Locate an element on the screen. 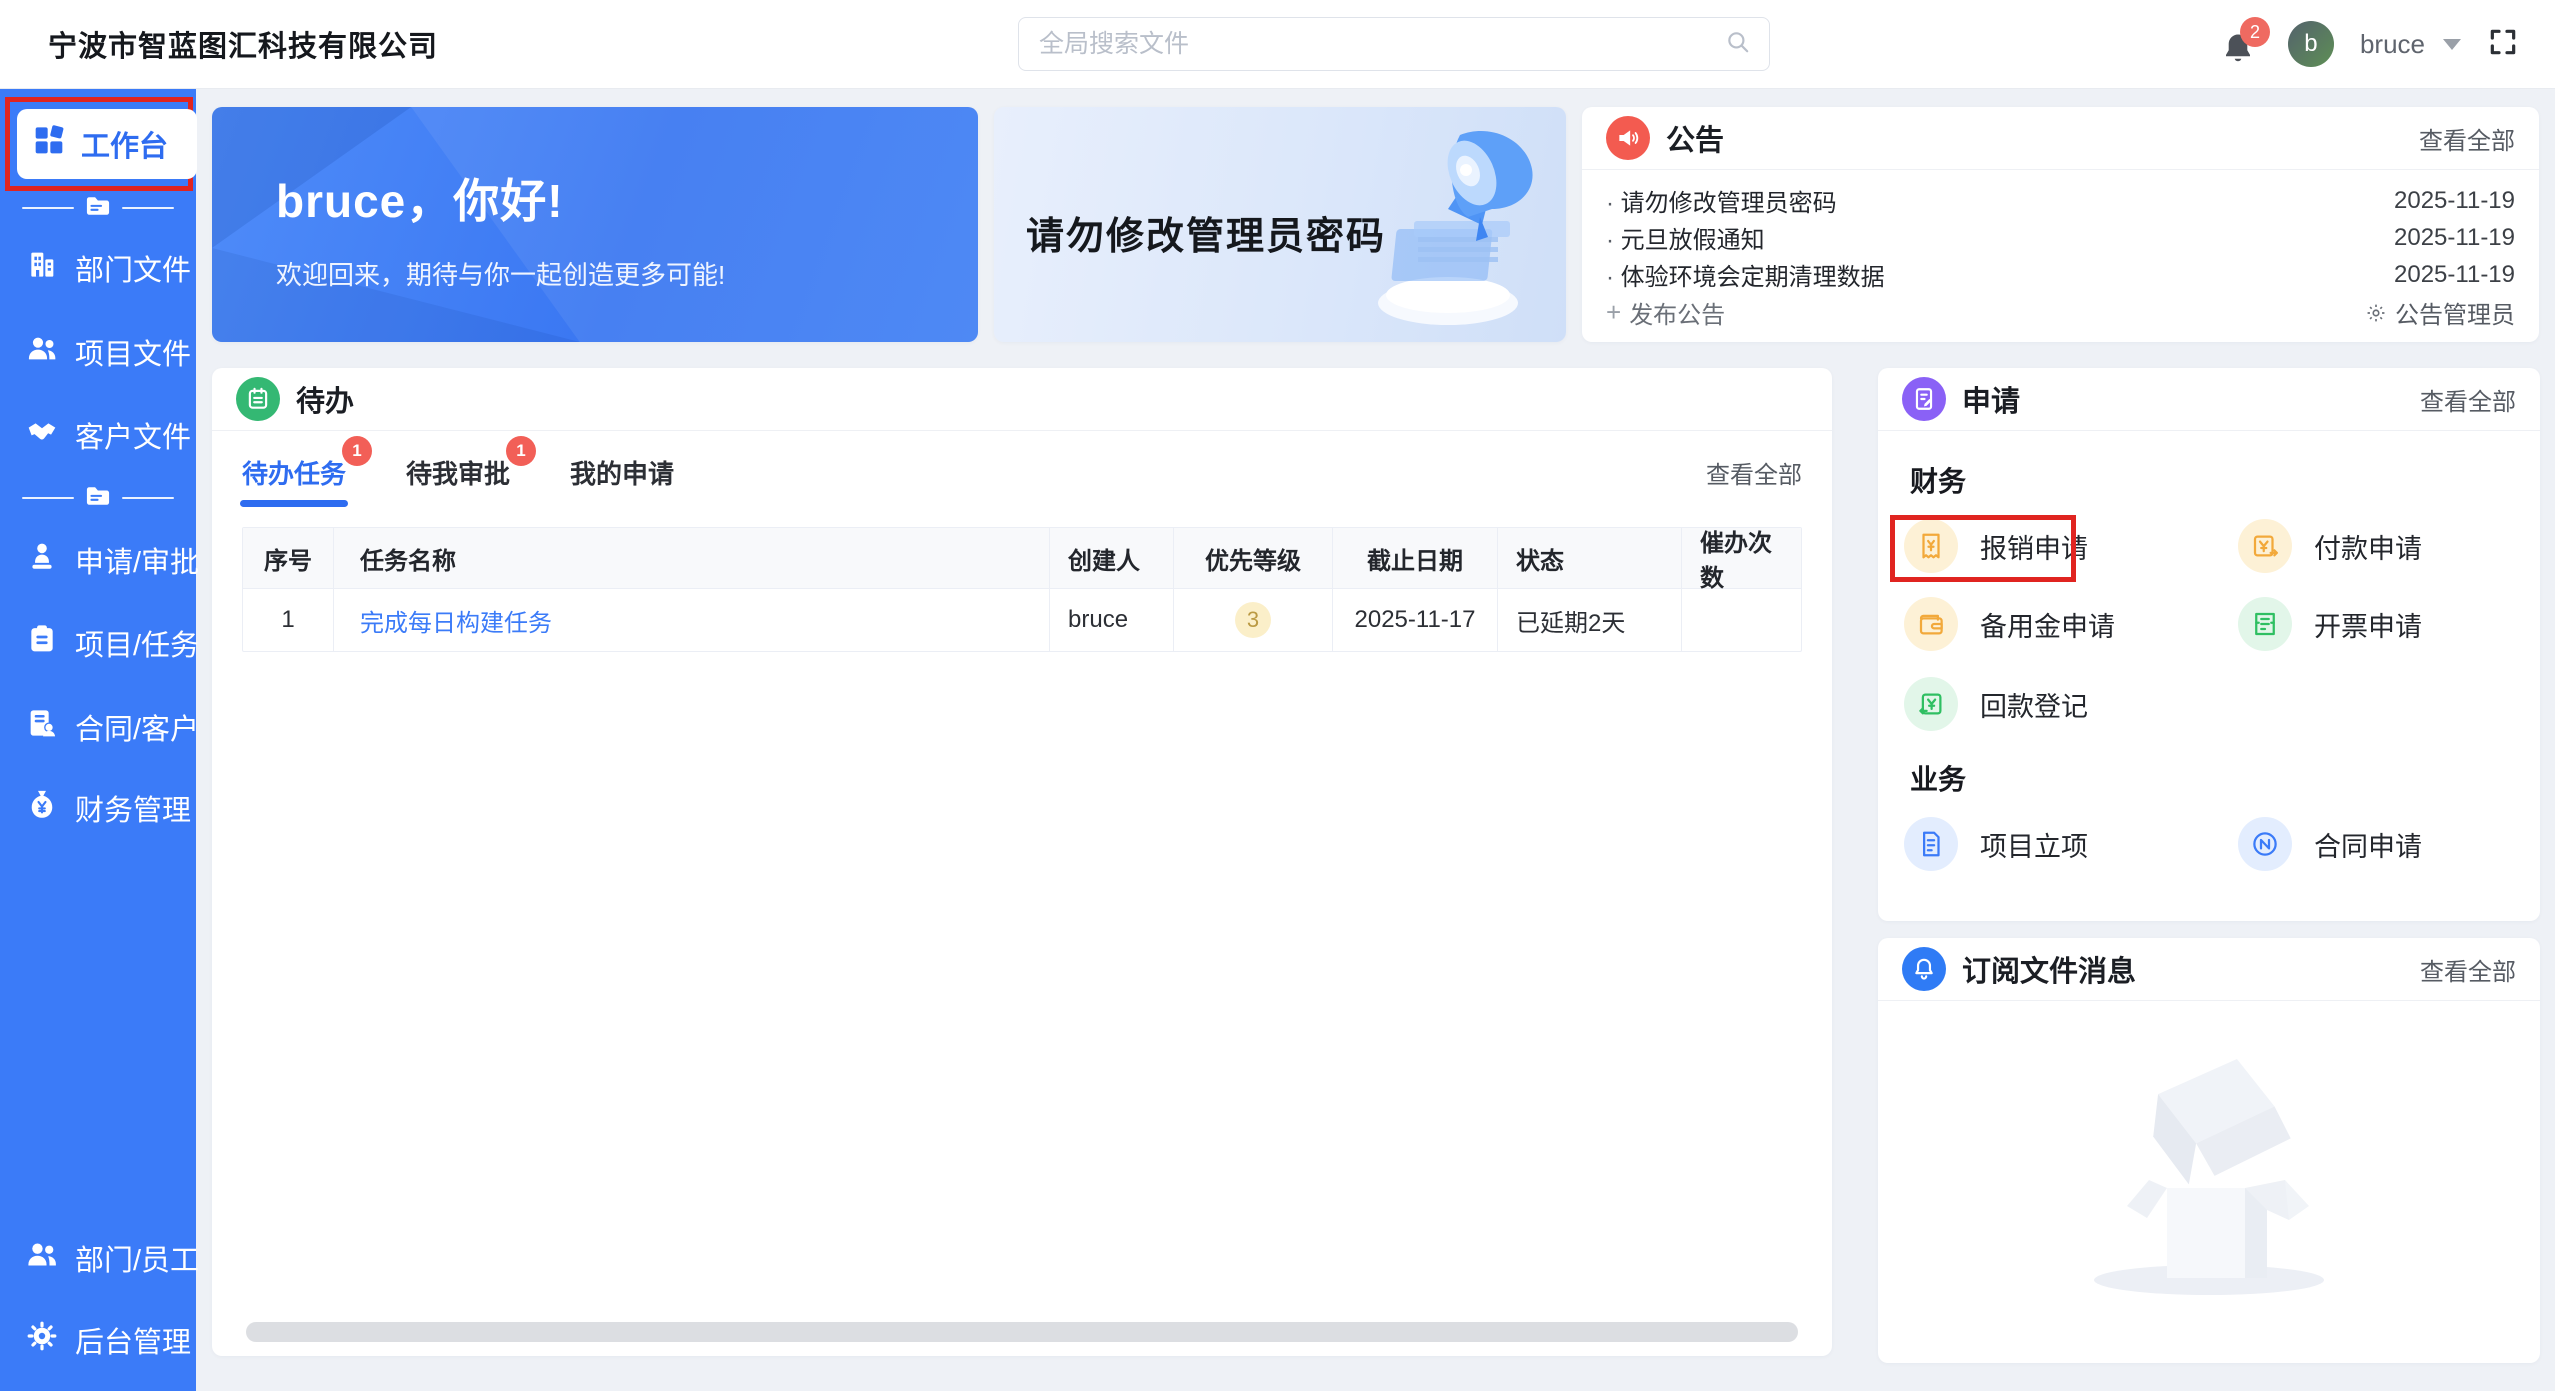 Image resolution: width=2555 pixels, height=1391 pixels. collection-icon is located at coordinates (1931, 704).